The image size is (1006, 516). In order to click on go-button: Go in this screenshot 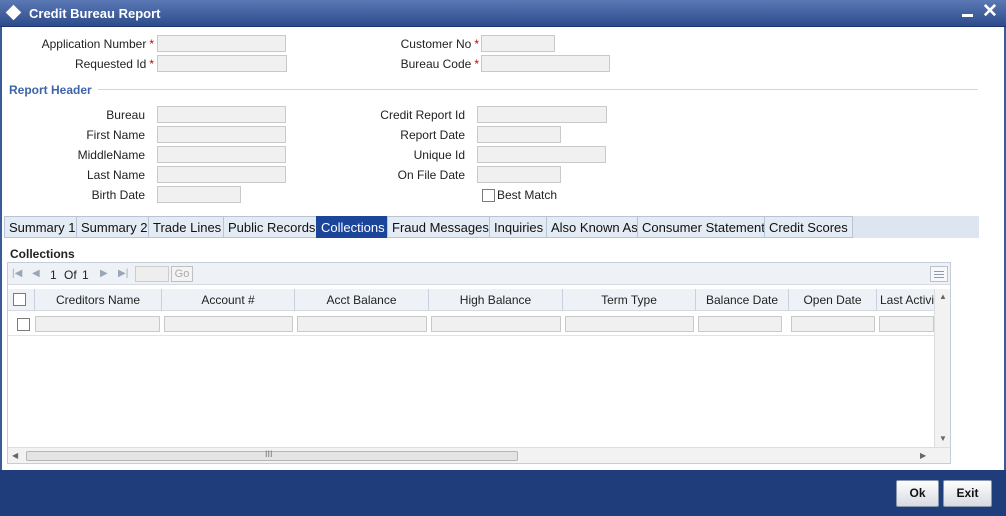, I will do `click(182, 274)`.